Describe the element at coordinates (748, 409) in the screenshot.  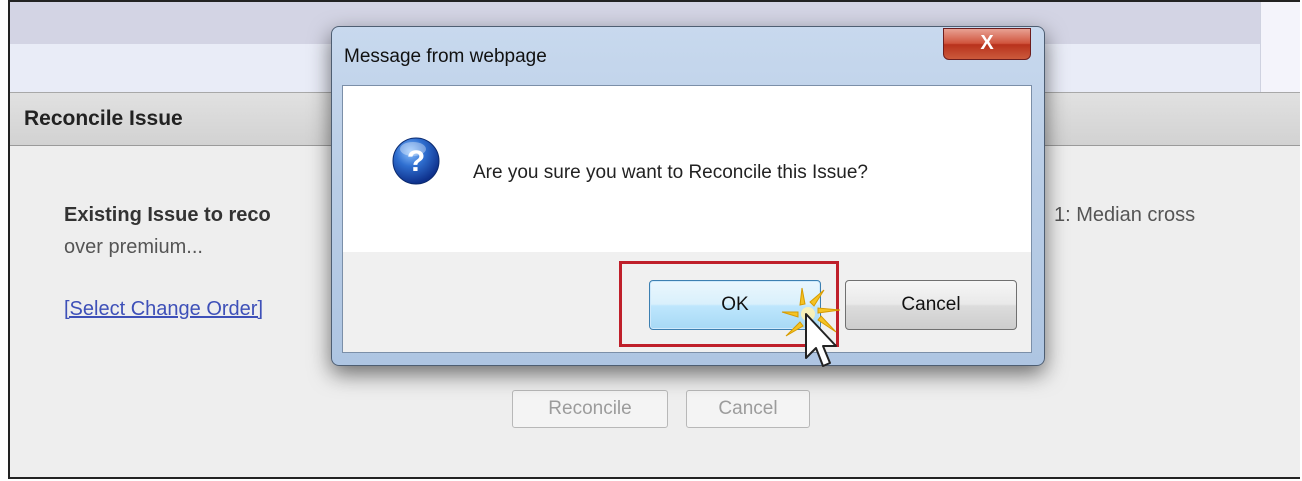
I see `page-cancel-button: Cancel` at that location.